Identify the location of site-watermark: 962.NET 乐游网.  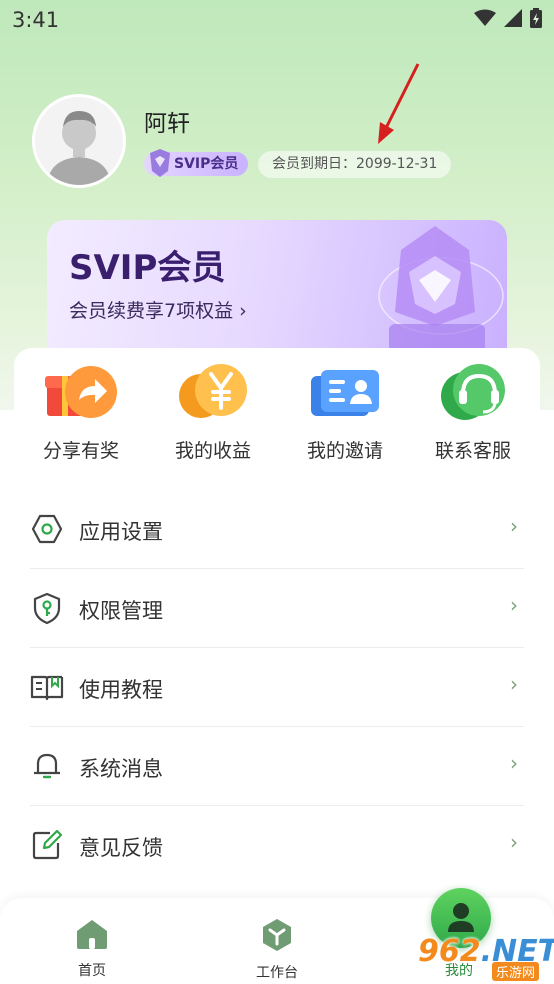
(486, 958).